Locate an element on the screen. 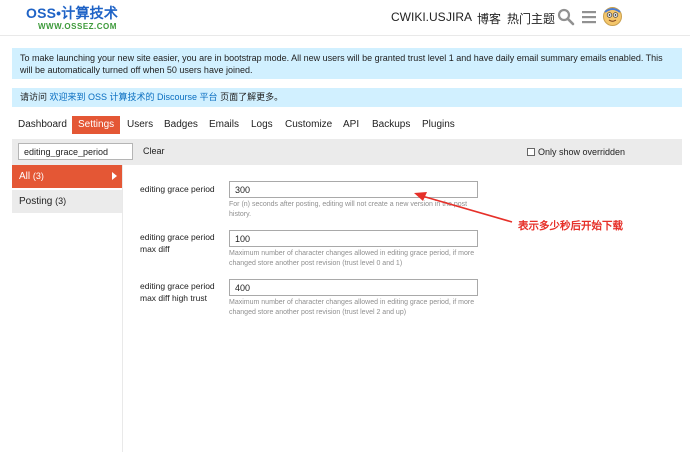  clear-filter-button: Clear is located at coordinates (154, 151).